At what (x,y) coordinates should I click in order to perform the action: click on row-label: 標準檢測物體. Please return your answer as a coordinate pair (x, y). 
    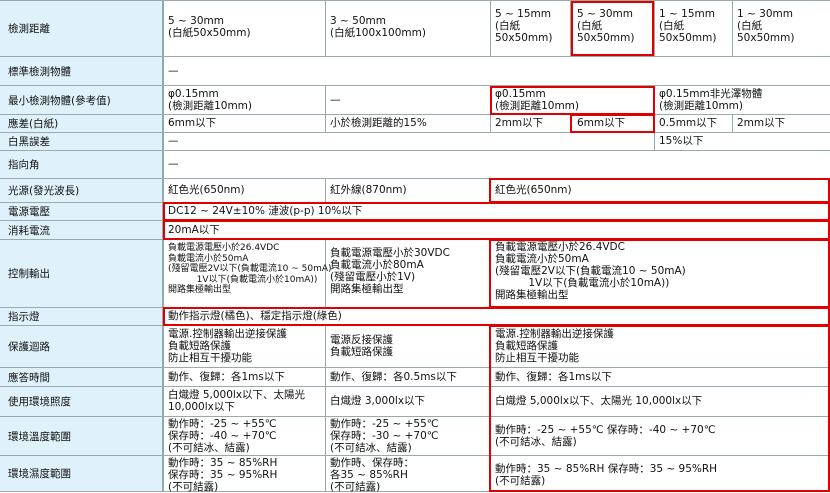
    Looking at the image, I should click on (81, 71).